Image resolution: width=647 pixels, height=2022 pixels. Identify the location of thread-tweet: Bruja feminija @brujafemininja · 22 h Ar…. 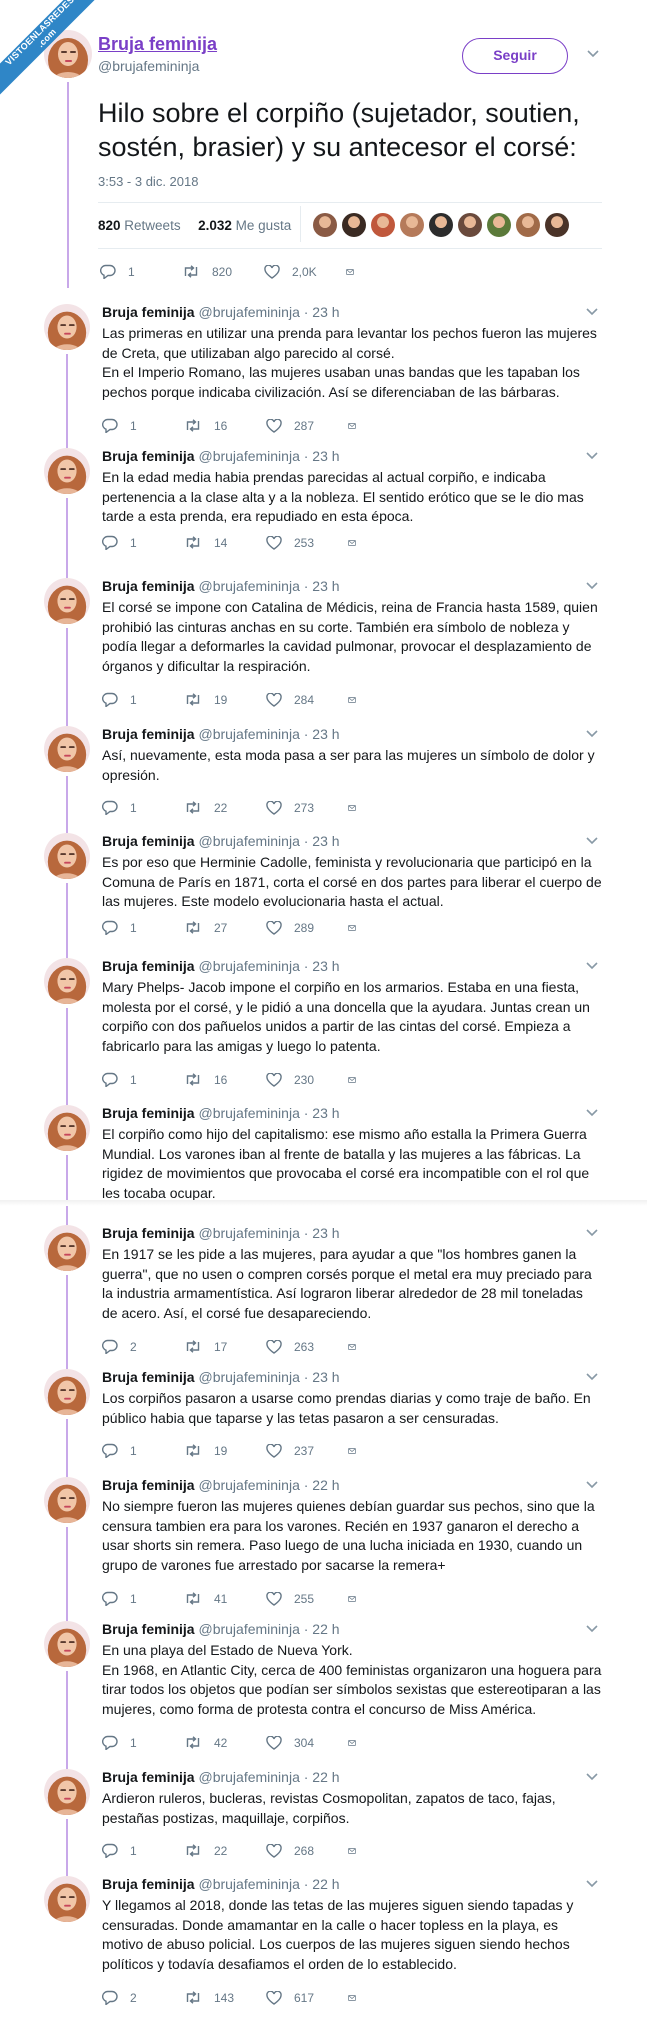
(323, 1822).